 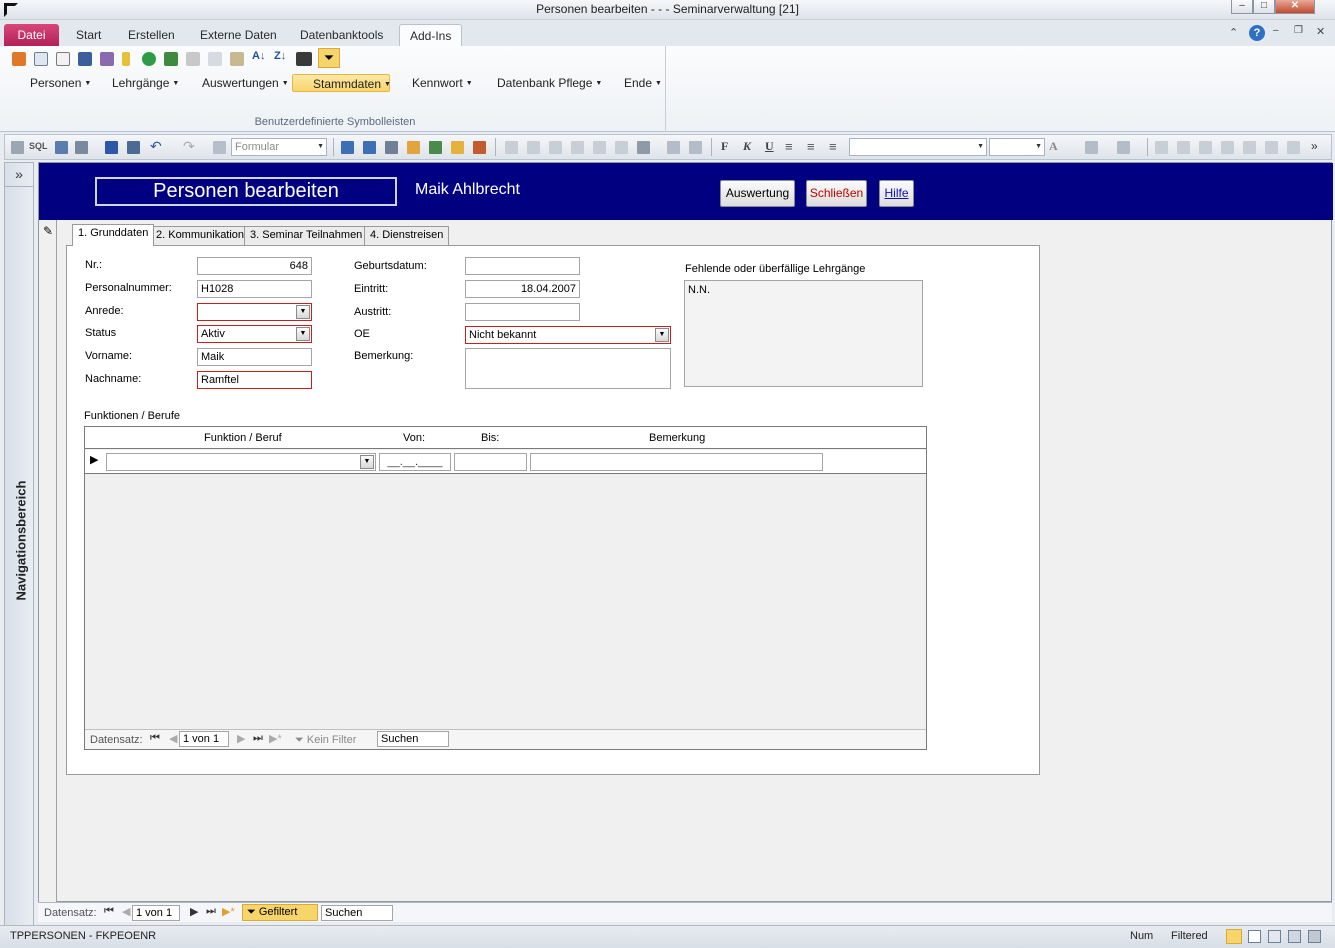 What do you see at coordinates (341, 35) in the screenshot?
I see `tab-datenbanktools: Datenbanktools` at bounding box center [341, 35].